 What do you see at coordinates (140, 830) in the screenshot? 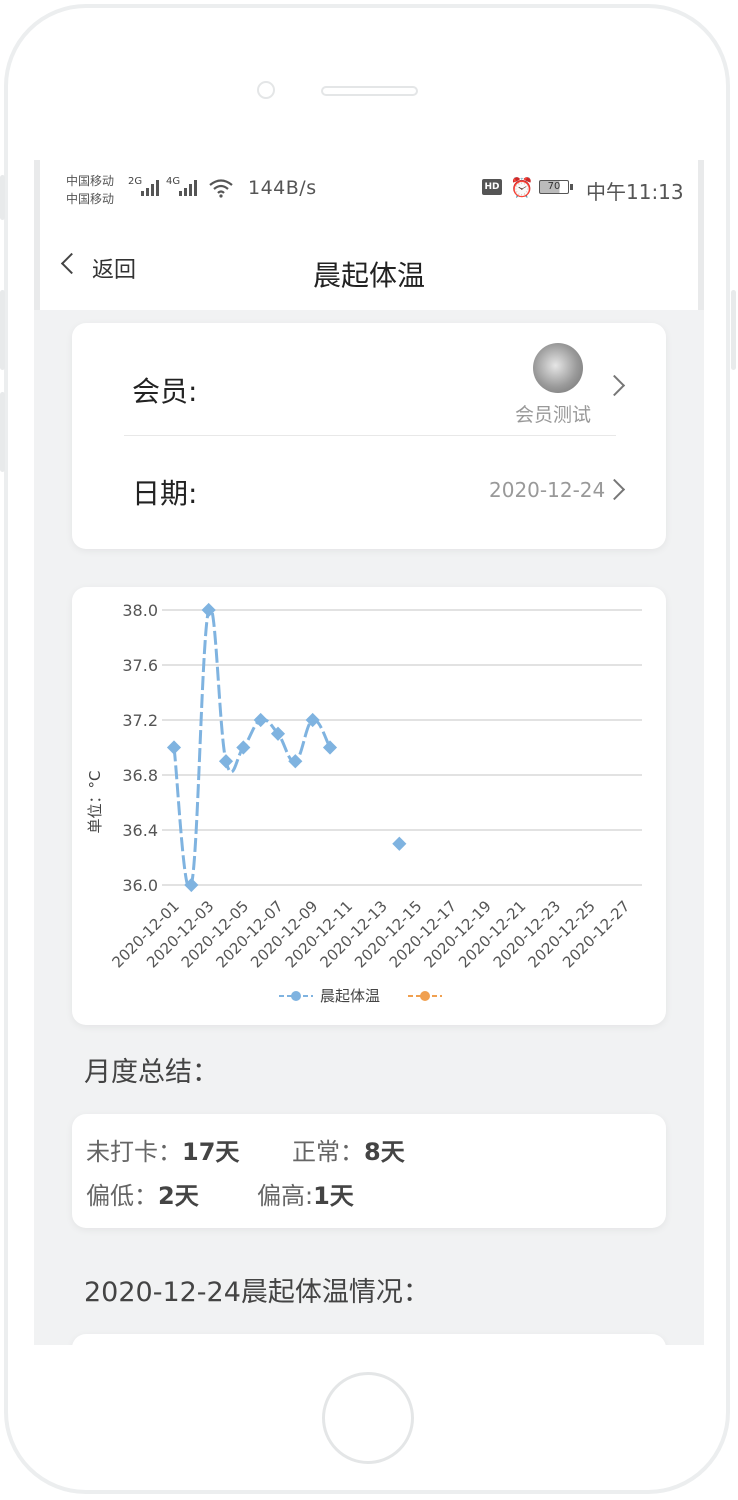
I see `y-tick-label: 36.4` at bounding box center [140, 830].